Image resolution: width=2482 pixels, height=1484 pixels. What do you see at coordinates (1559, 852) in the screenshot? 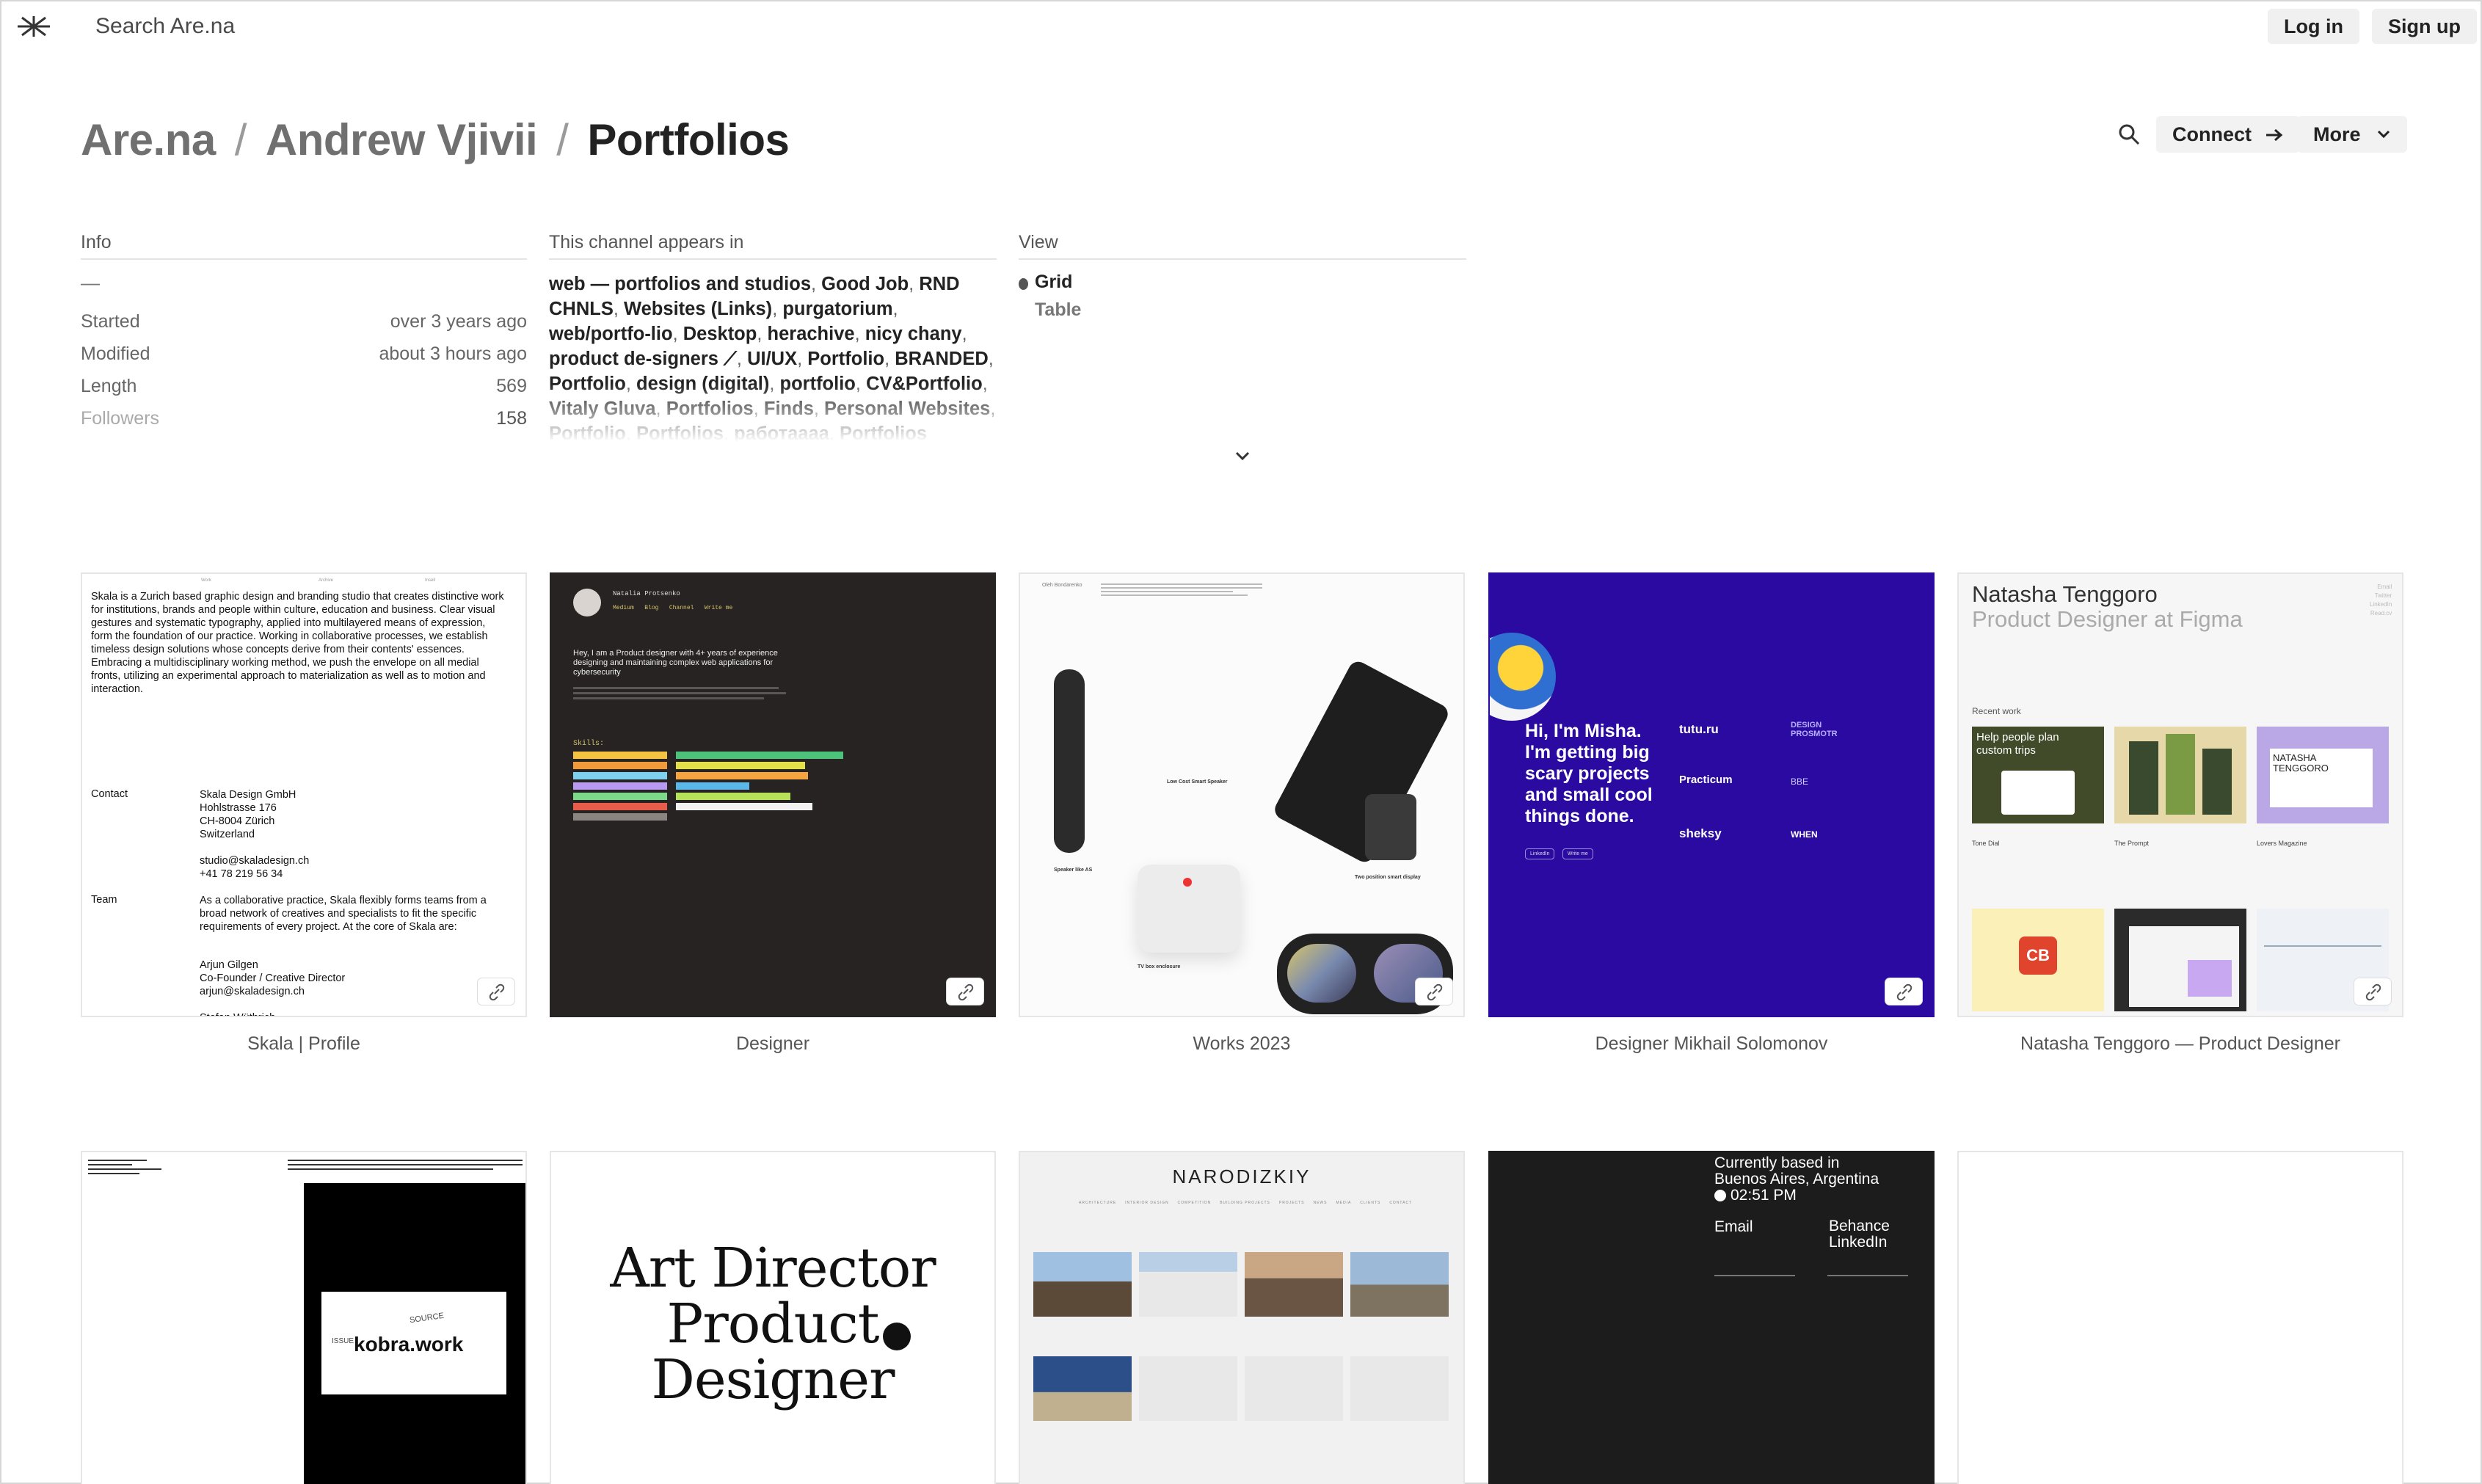
I see `thumb-buttons: LinkedIn Write me` at bounding box center [1559, 852].